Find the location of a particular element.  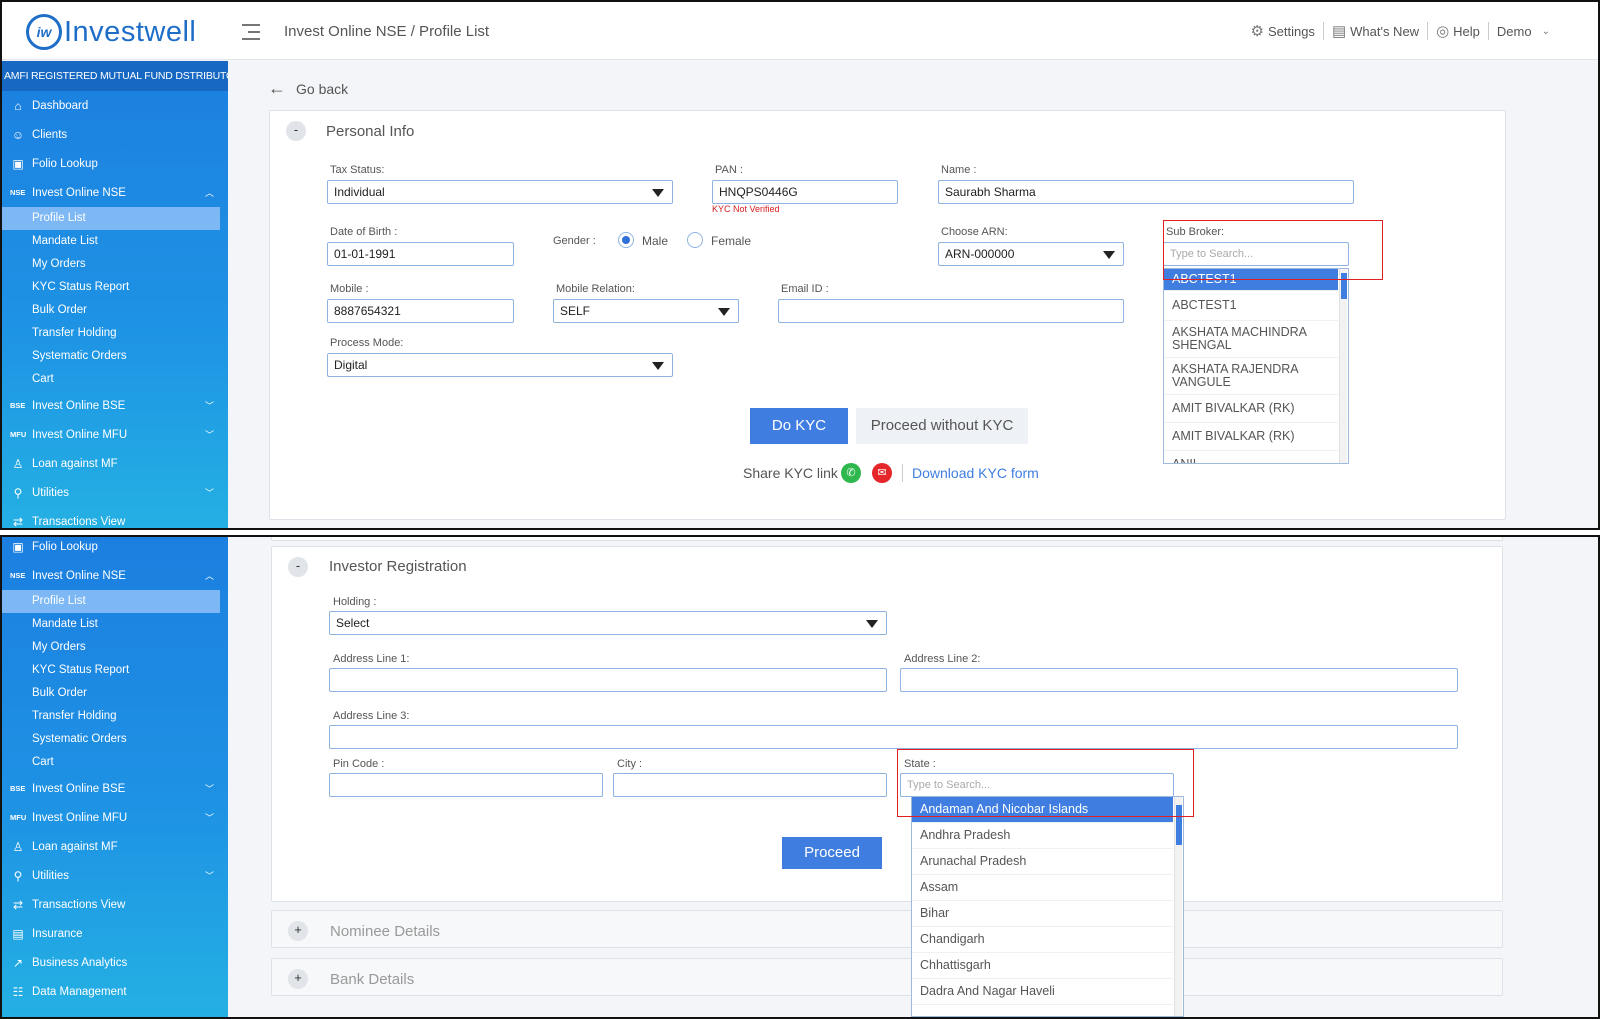

dropdown-option: ANIL is located at coordinates (1251, 457).